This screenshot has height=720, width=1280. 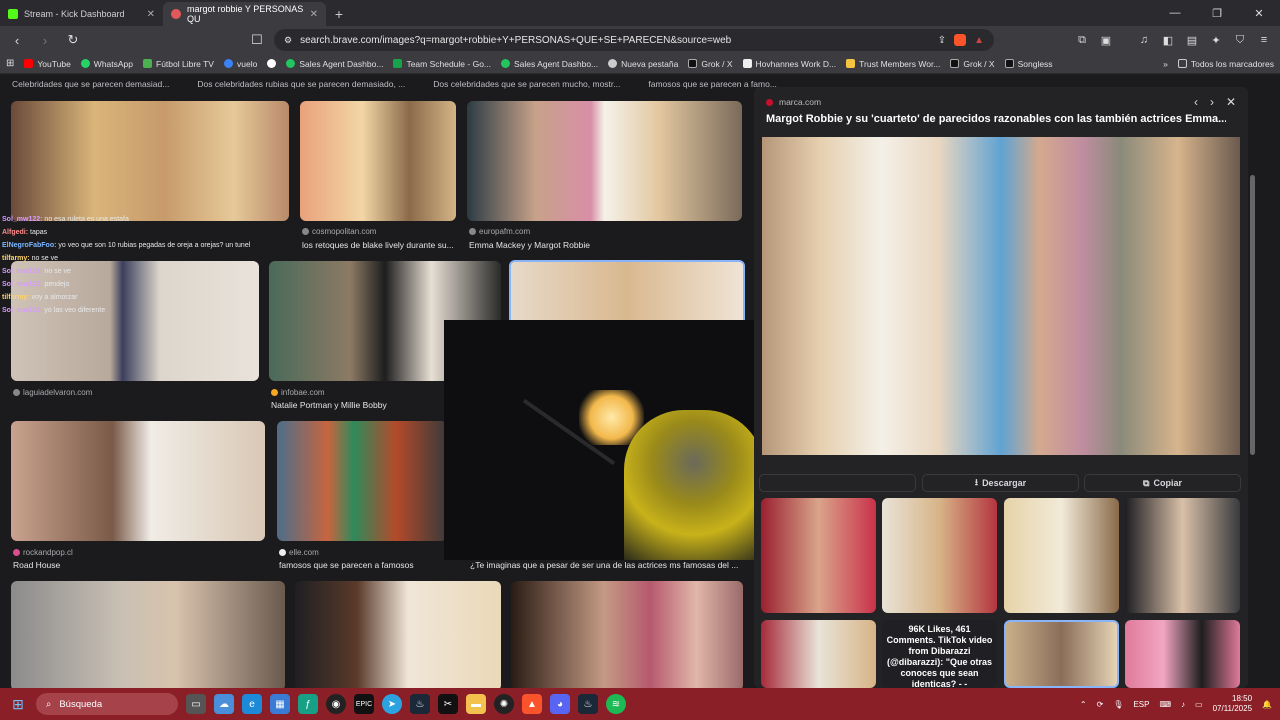 I want to click on leo-icon: ✦, so click(x=1216, y=40).